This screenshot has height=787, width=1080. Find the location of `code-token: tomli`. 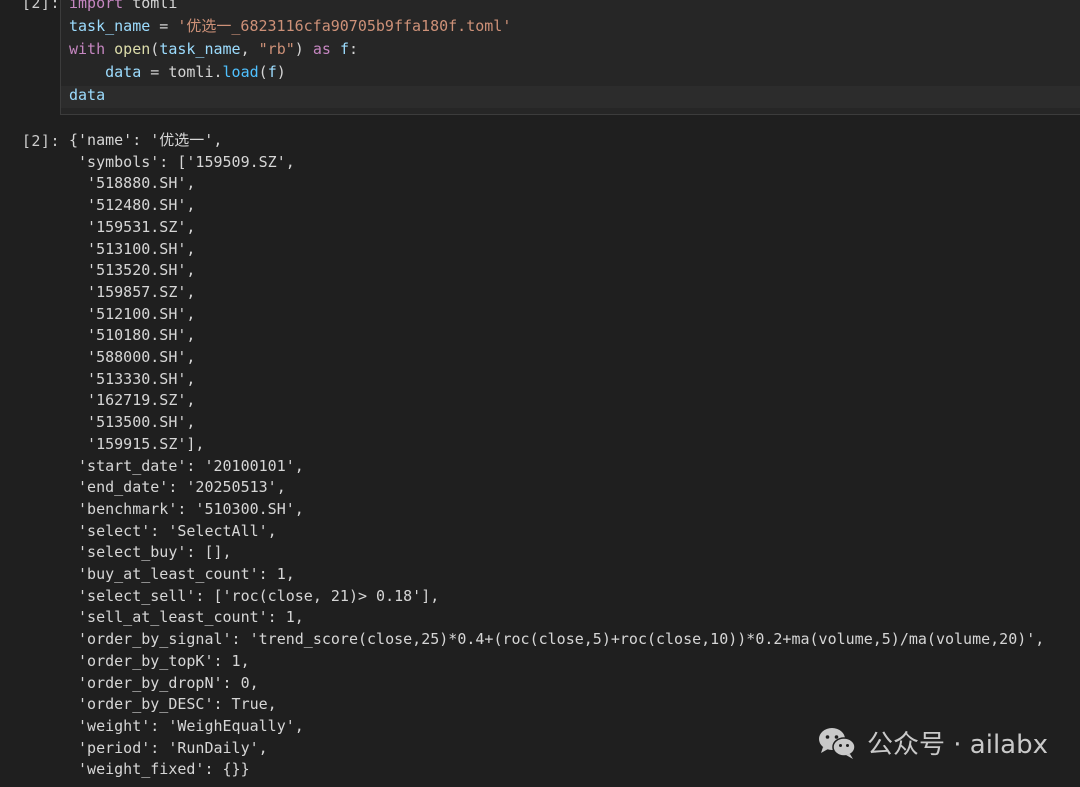

code-token: tomli is located at coordinates (150, 6).